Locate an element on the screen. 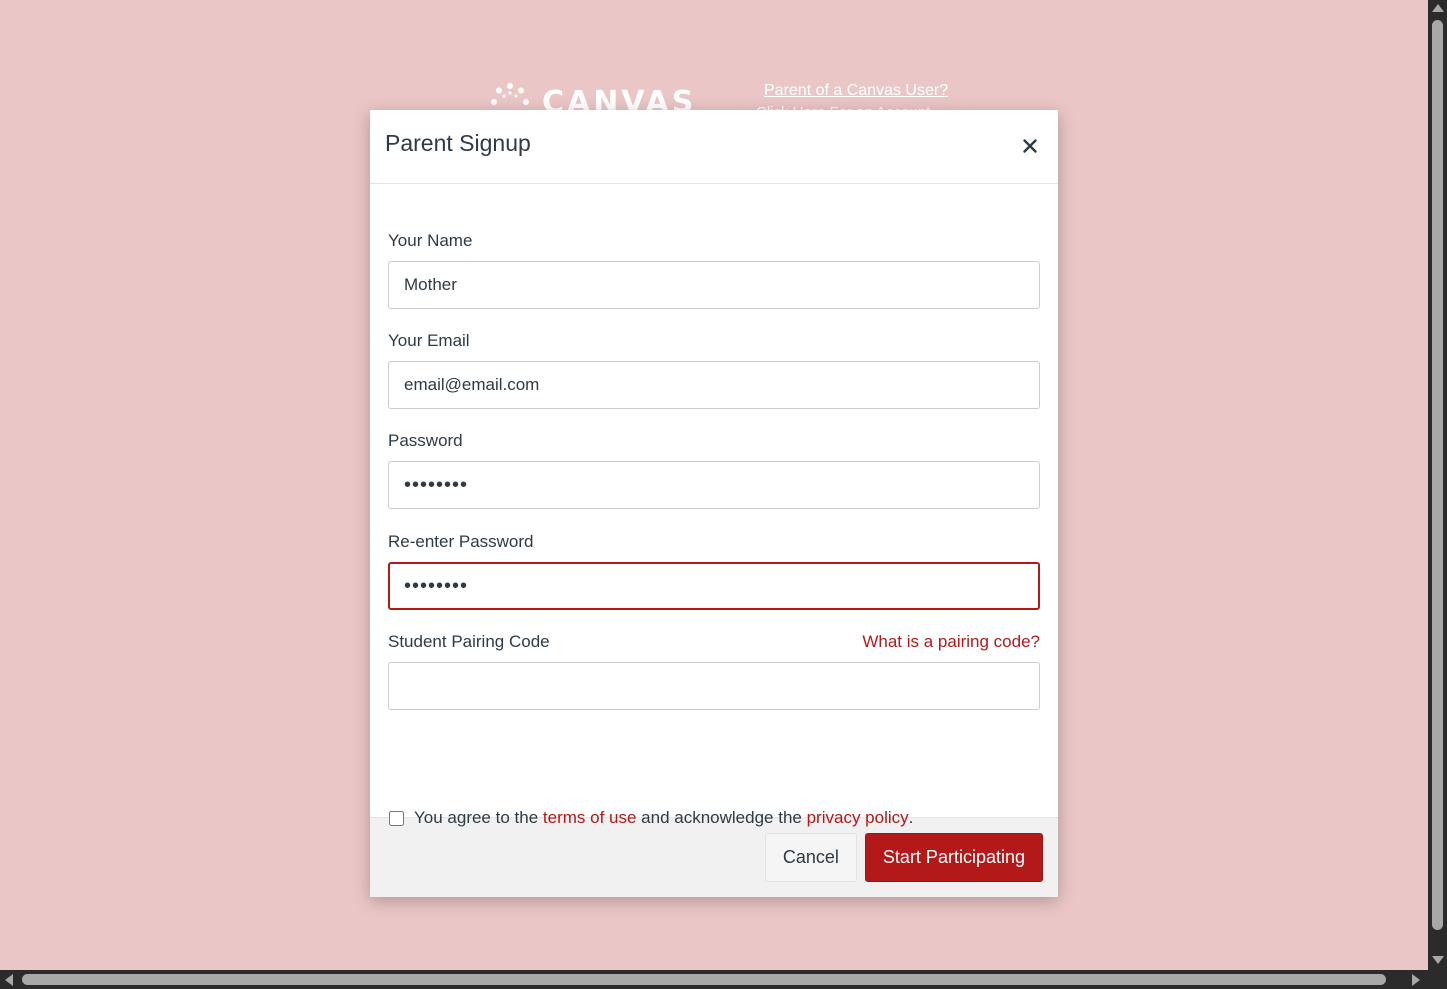  horizontal-scrollbar is located at coordinates (714, 979).